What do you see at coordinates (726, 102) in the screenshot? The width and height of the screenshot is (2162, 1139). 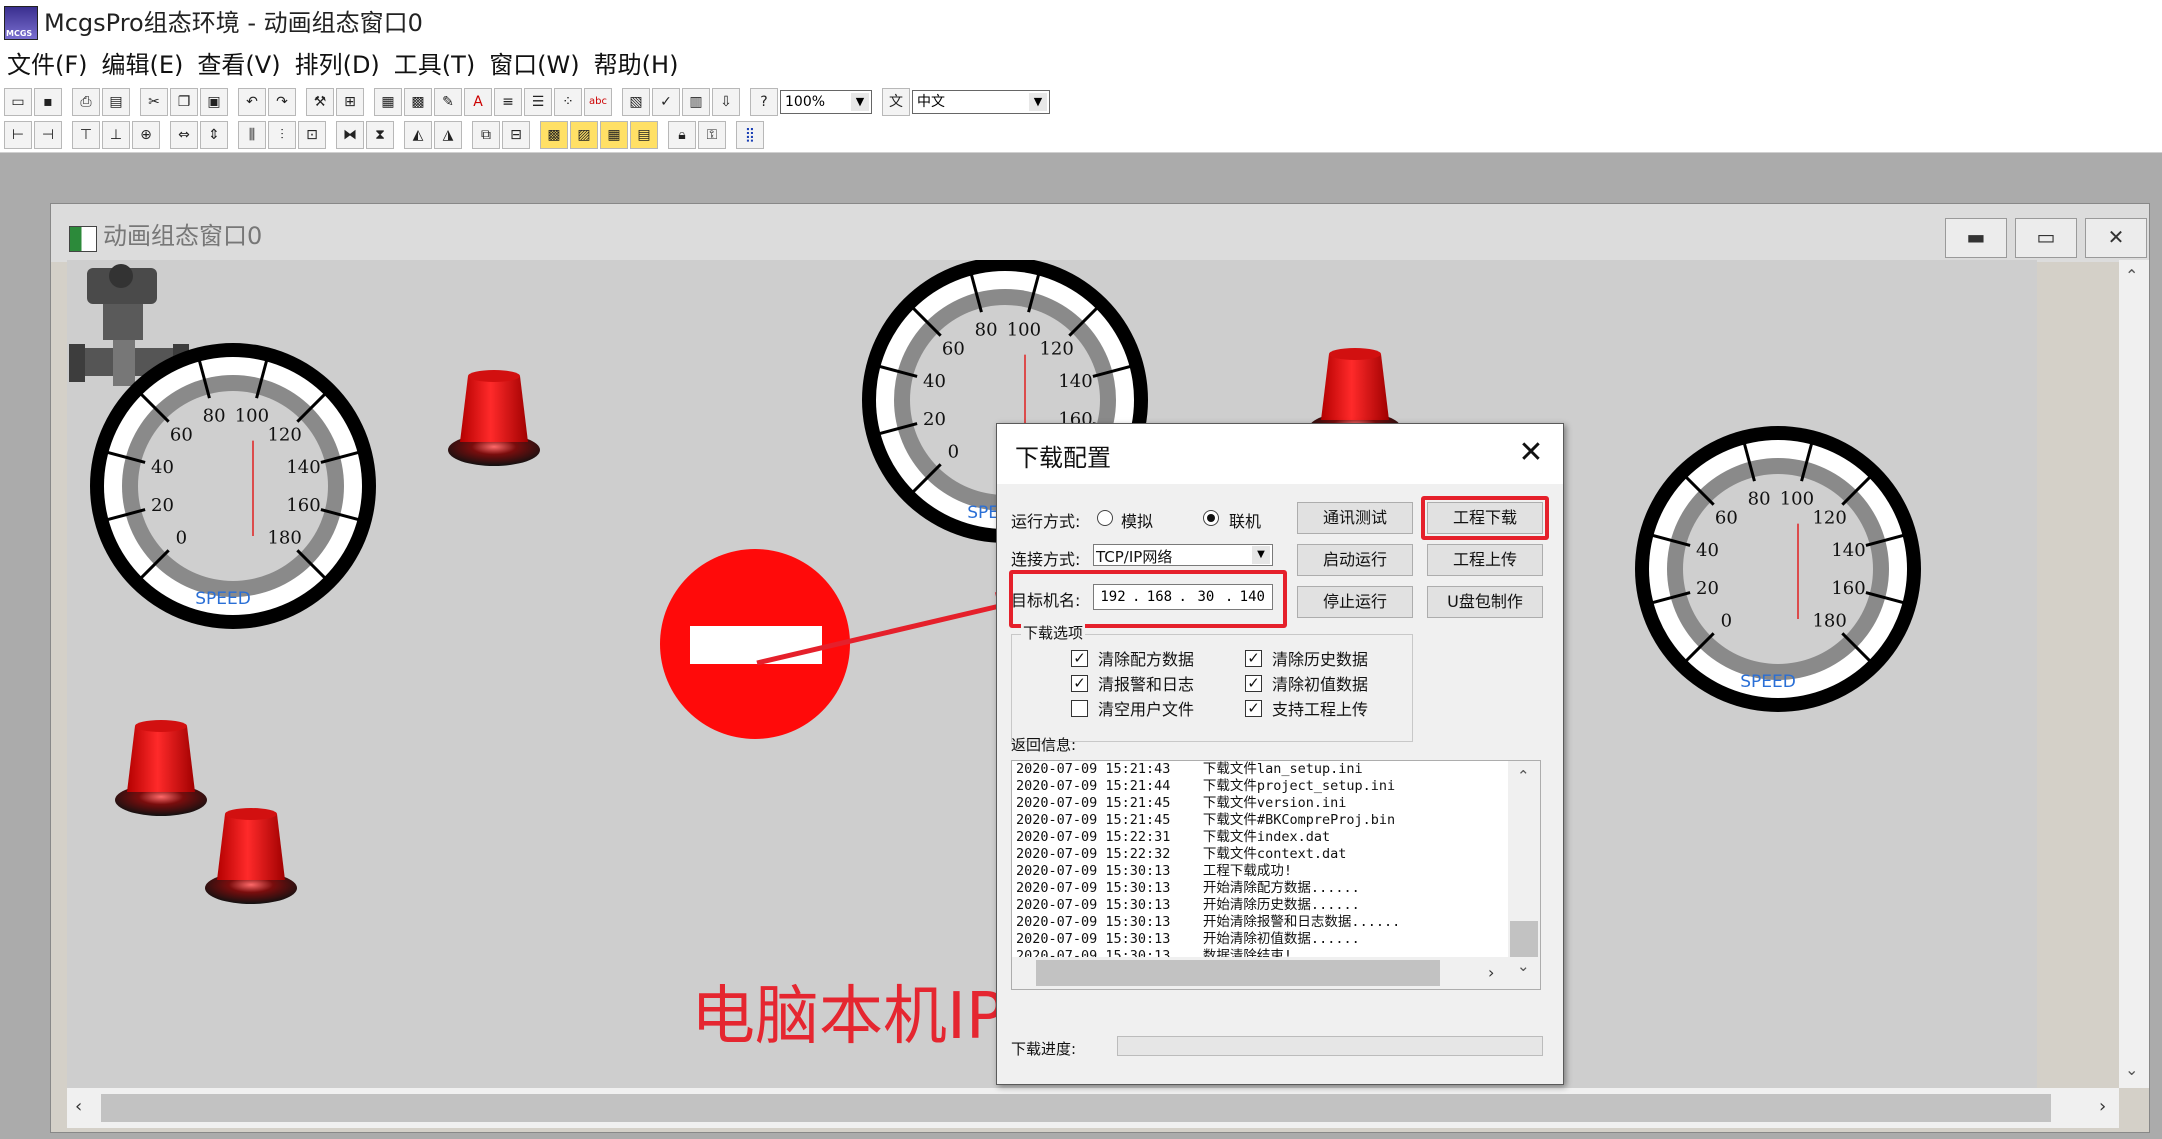 I see `download-icon: ⇩` at bounding box center [726, 102].